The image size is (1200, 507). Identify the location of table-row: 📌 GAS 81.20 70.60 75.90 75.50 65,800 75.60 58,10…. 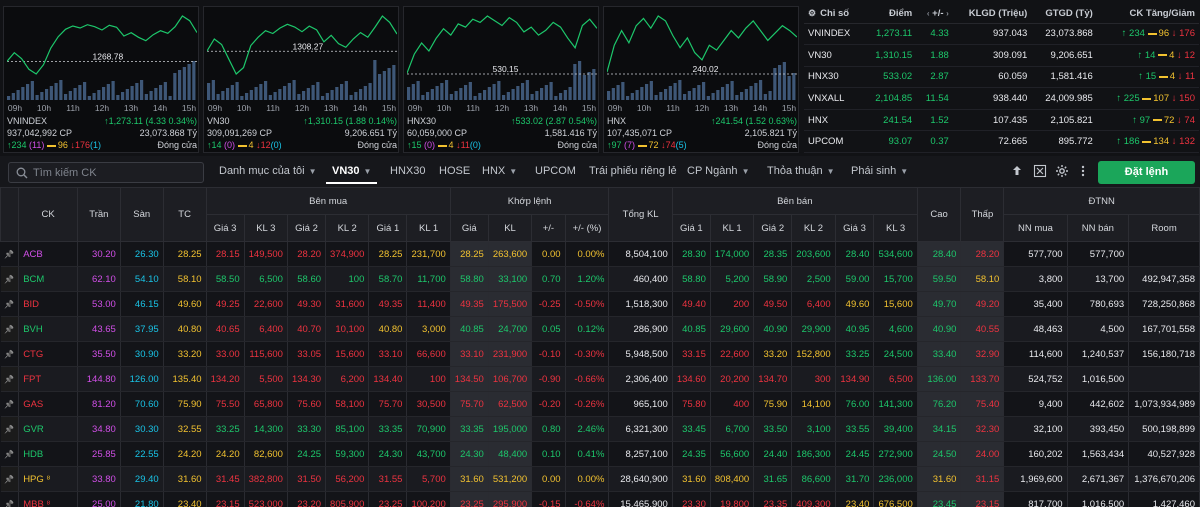
(600, 404).